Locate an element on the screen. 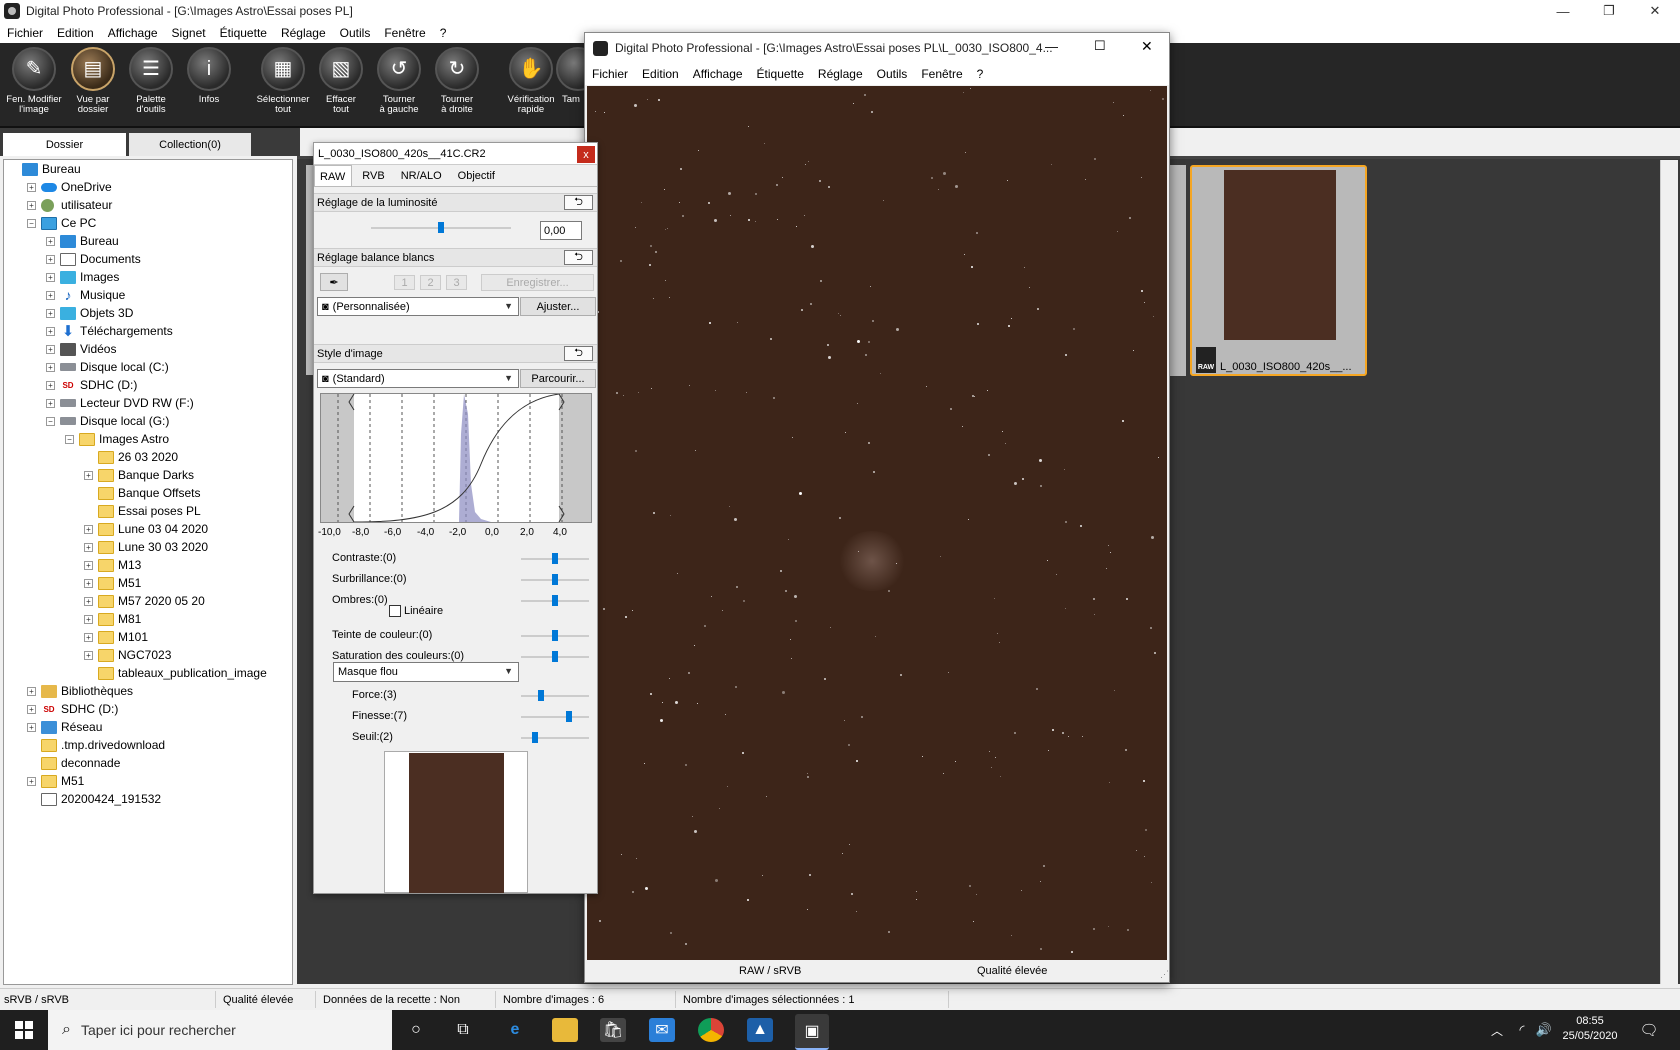 The width and height of the screenshot is (1680, 1050). cortana-icon: ○ is located at coordinates (416, 1030).